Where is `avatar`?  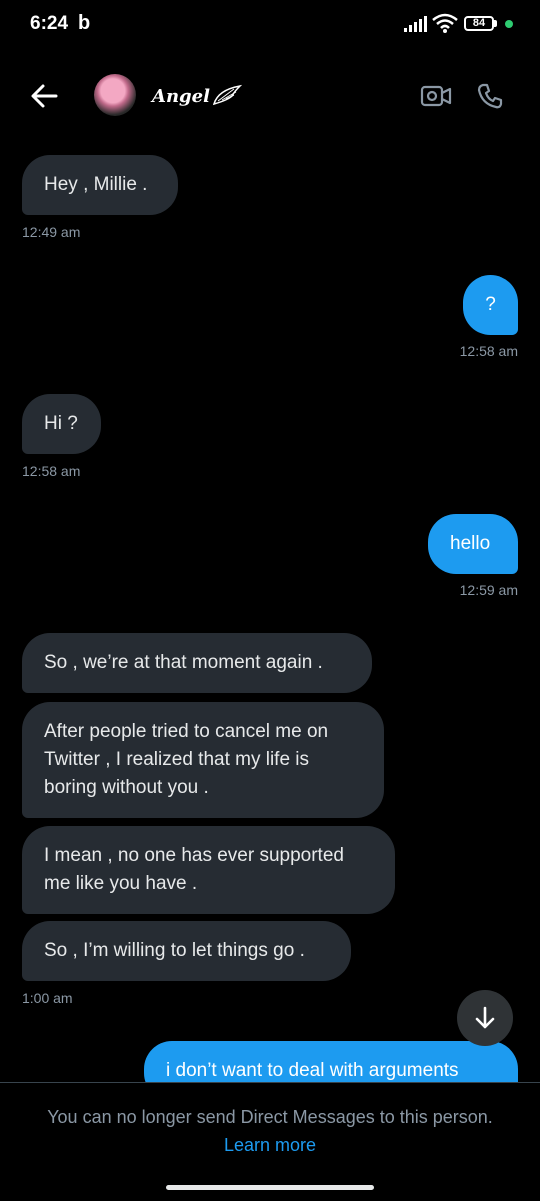 avatar is located at coordinates (115, 95).